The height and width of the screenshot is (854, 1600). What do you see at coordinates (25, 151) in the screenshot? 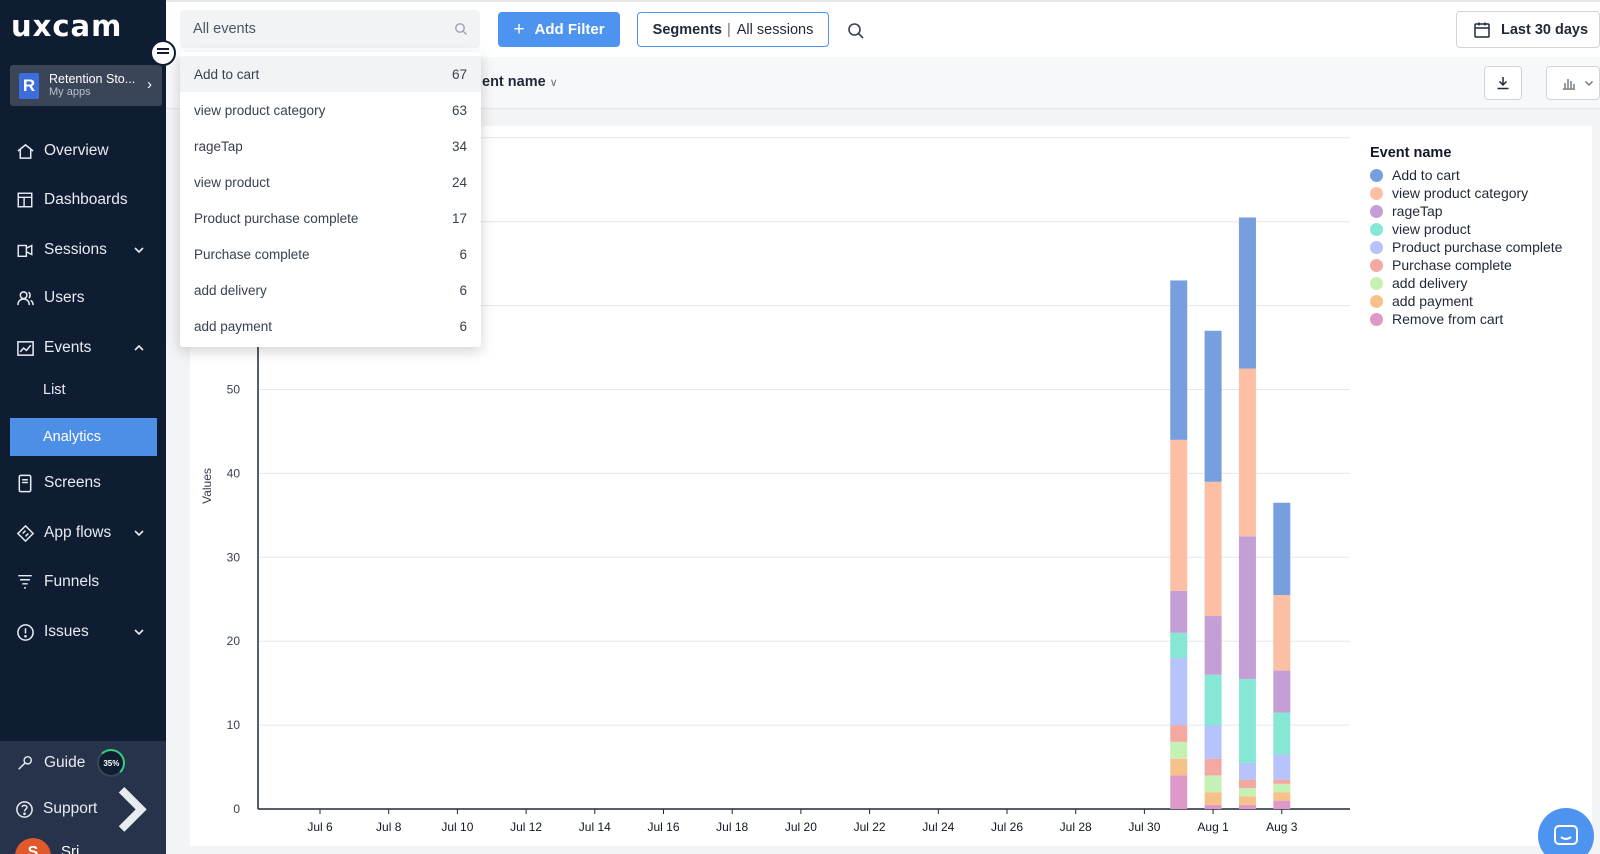
I see `home-icon` at bounding box center [25, 151].